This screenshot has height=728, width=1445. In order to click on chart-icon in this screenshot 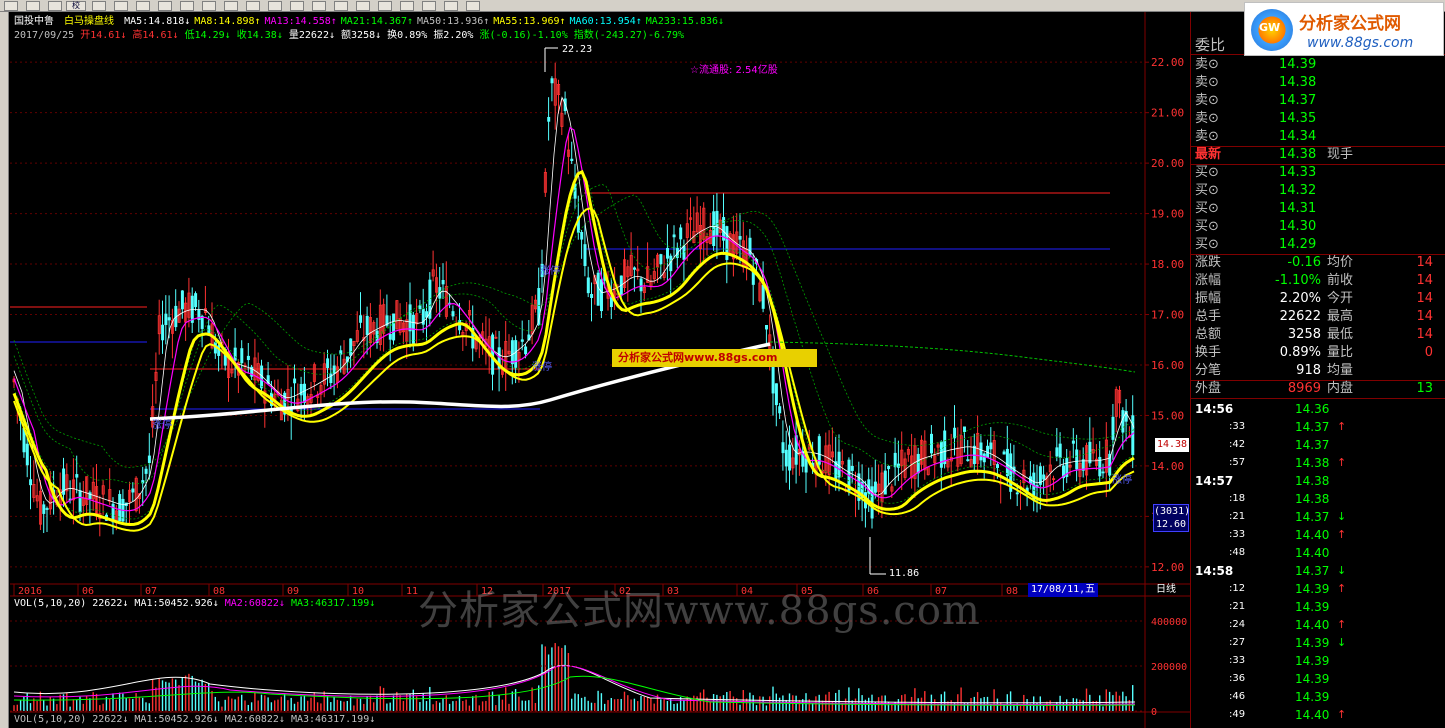, I will do `click(99, 6)`.